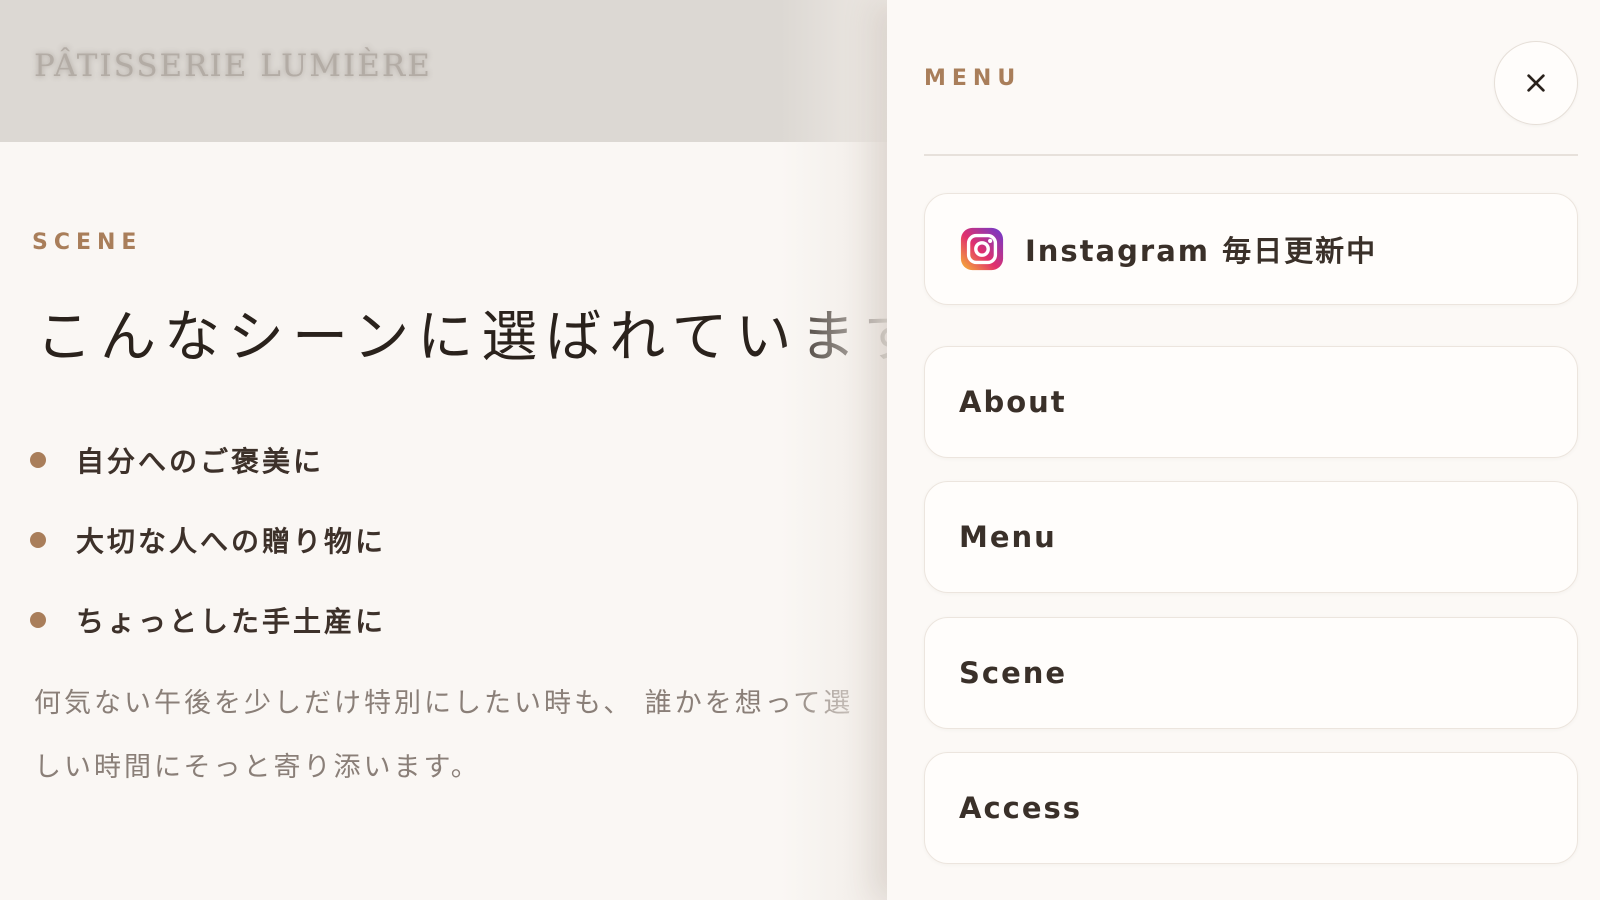  Describe the element at coordinates (982, 249) in the screenshot. I see `instagram-icon` at that location.